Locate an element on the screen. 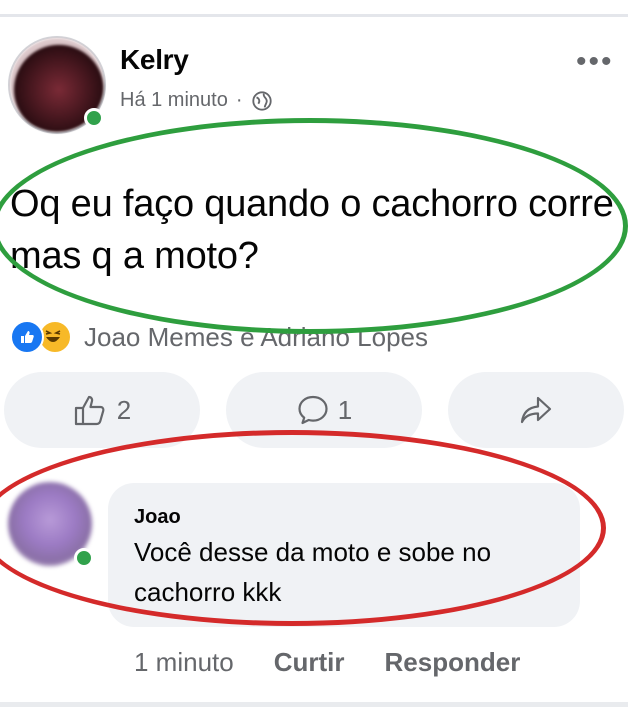 The width and height of the screenshot is (628, 707). commenter-online-dot is located at coordinates (84, 558).